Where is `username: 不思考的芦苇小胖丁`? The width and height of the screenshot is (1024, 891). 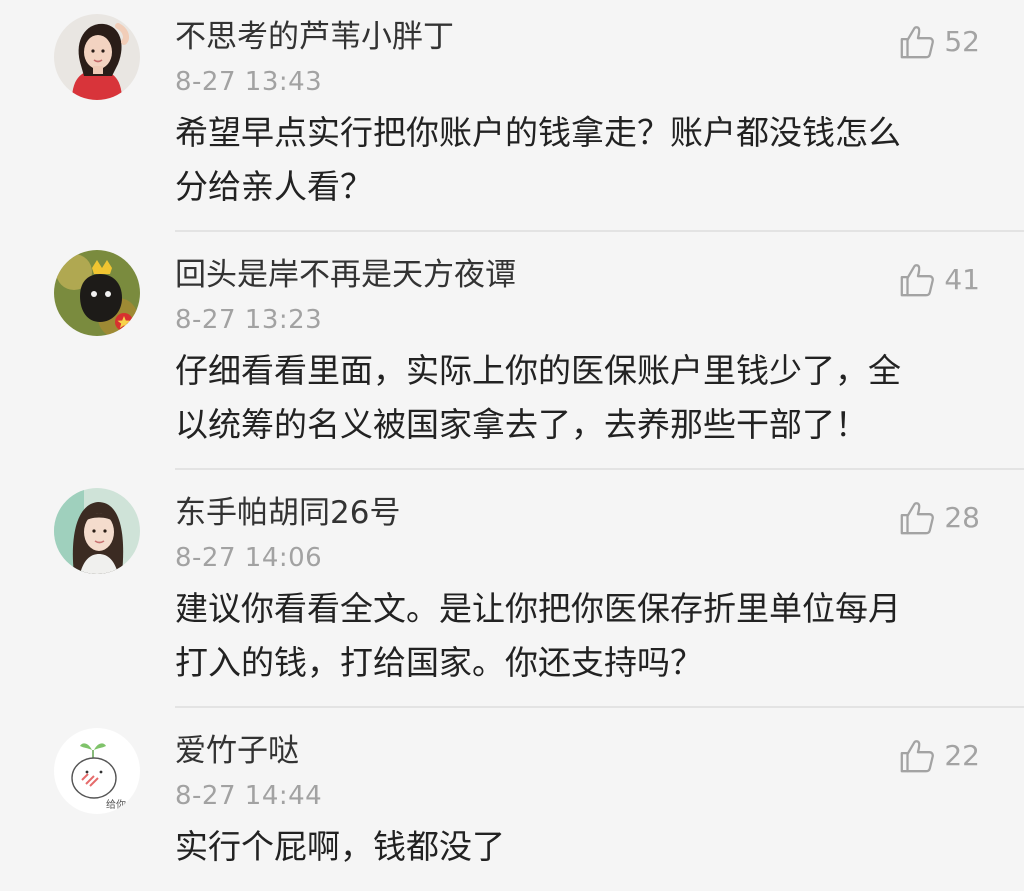 username: 不思考的芦苇小胖丁 is located at coordinates (314, 37).